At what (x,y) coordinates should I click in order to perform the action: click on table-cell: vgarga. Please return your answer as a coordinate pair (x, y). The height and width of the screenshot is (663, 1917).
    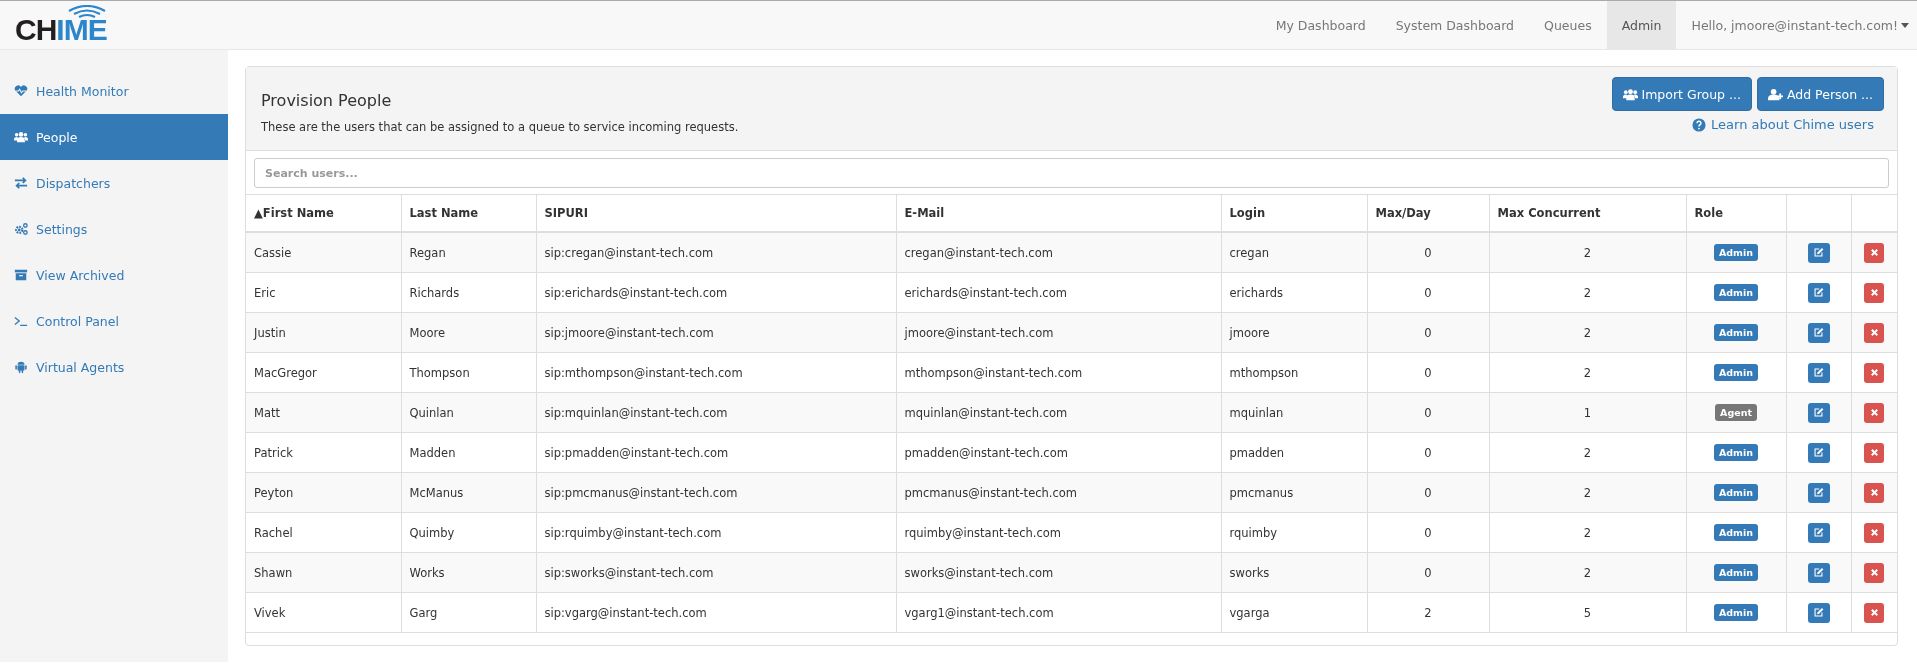
    Looking at the image, I should click on (1294, 612).